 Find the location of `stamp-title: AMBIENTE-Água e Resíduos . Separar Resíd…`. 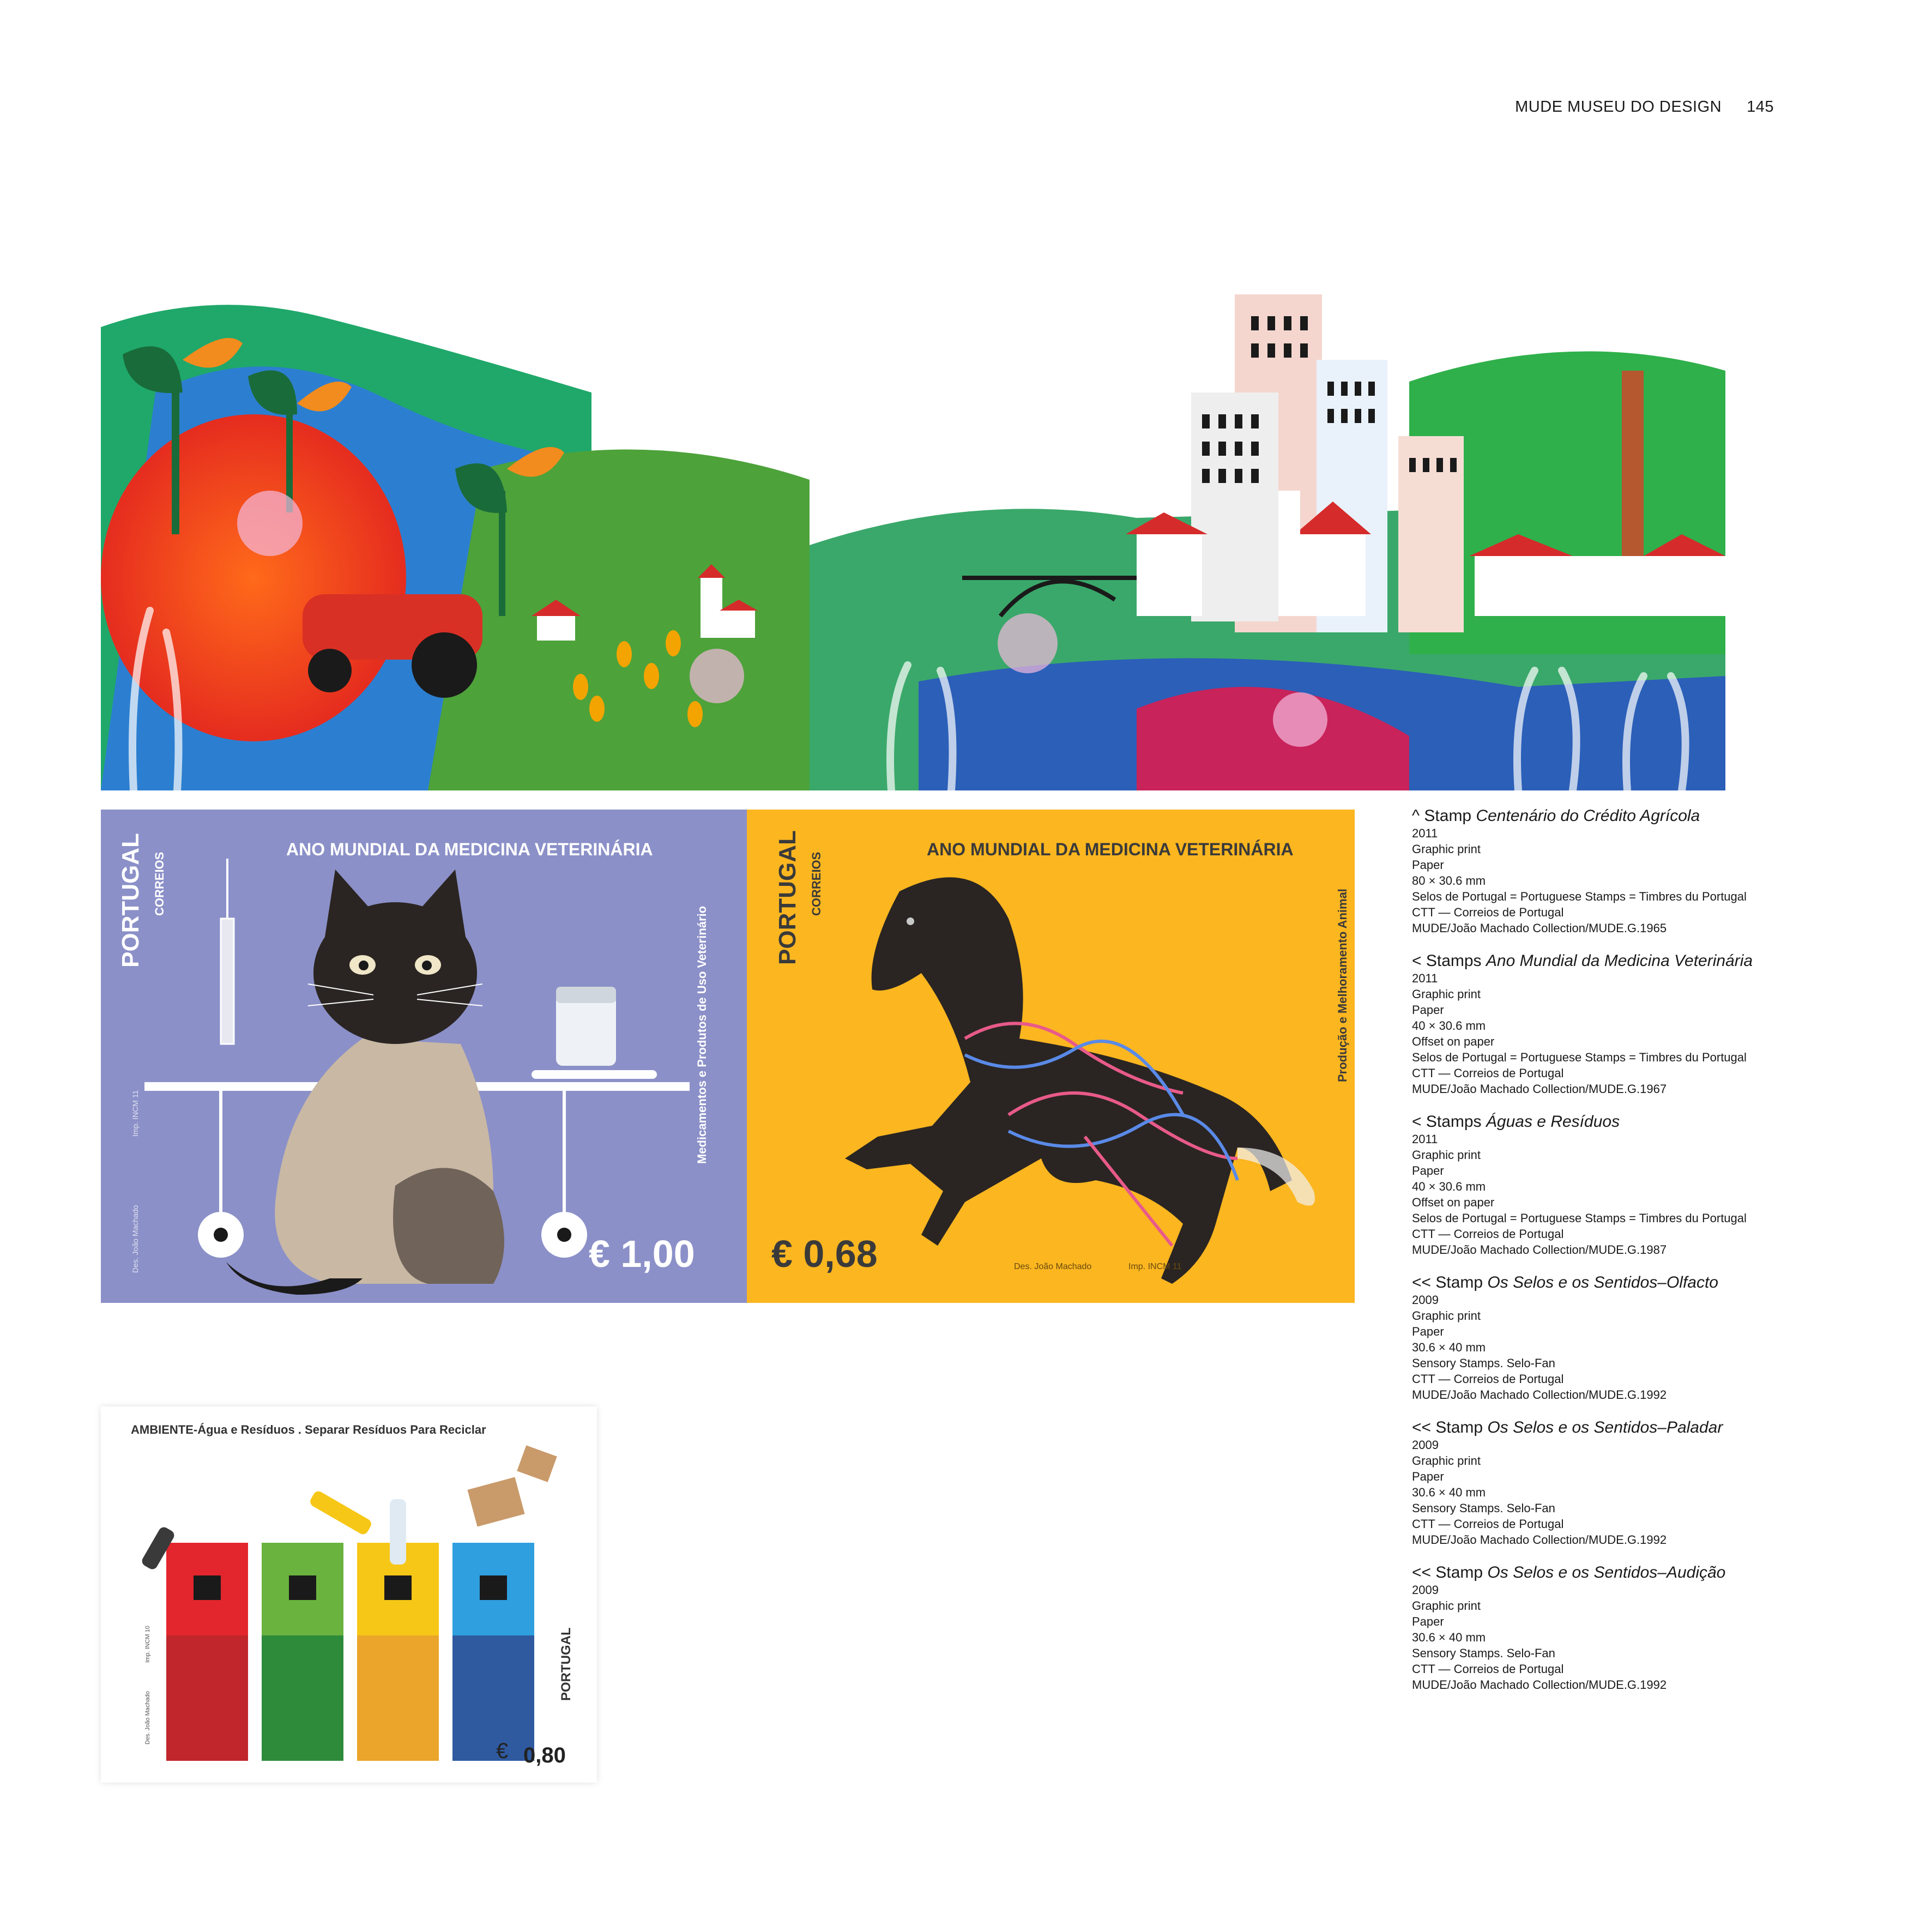

stamp-title: AMBIENTE-Água e Resíduos . Separar Resíd… is located at coordinates (308, 1429).